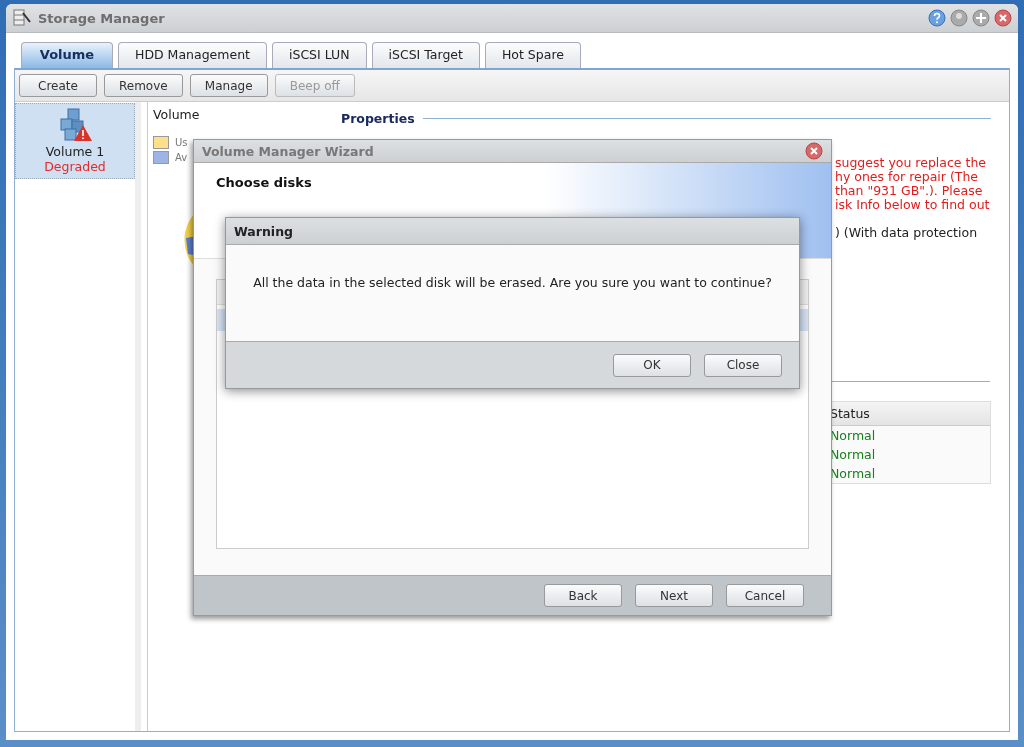 The width and height of the screenshot is (1024, 747). What do you see at coordinates (907, 177) in the screenshot?
I see `warning-text: hy ones for repair (The` at bounding box center [907, 177].